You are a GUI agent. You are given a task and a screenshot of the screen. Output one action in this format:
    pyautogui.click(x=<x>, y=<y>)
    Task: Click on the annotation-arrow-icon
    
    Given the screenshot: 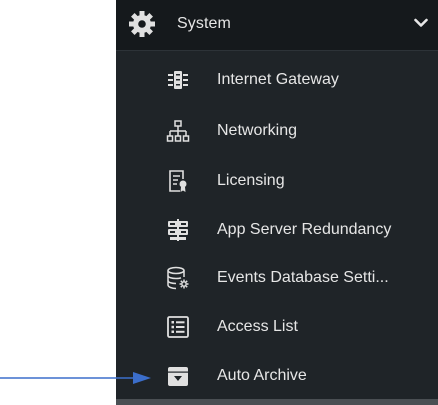 What is the action you would take?
    pyautogui.click(x=75, y=378)
    